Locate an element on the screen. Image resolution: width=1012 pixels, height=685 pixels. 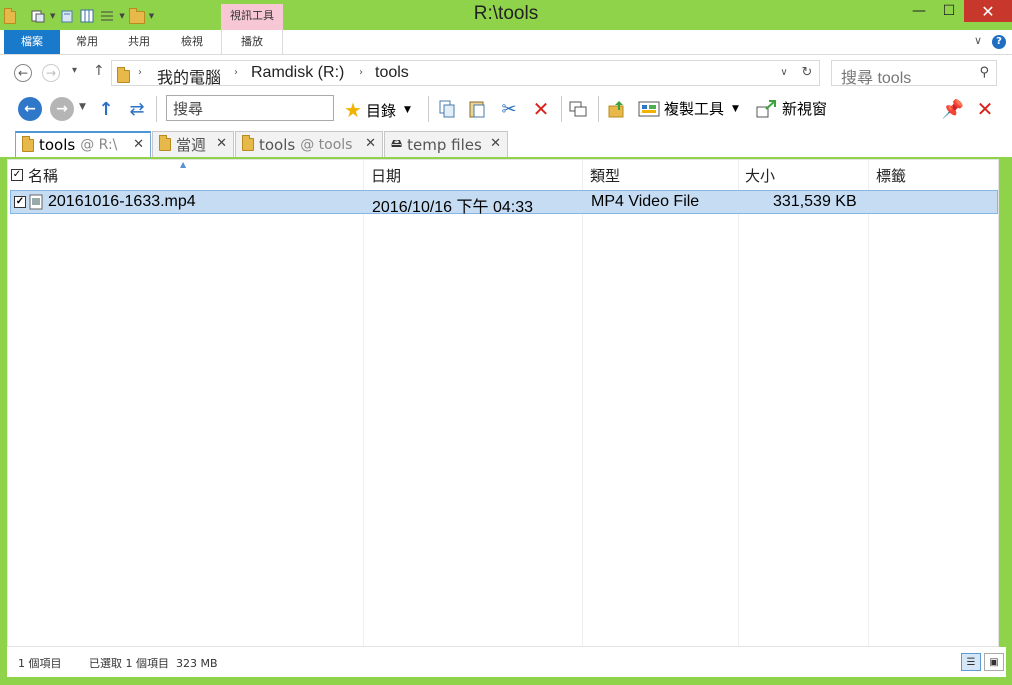
up-icon: ↑ is located at coordinates (106, 109).